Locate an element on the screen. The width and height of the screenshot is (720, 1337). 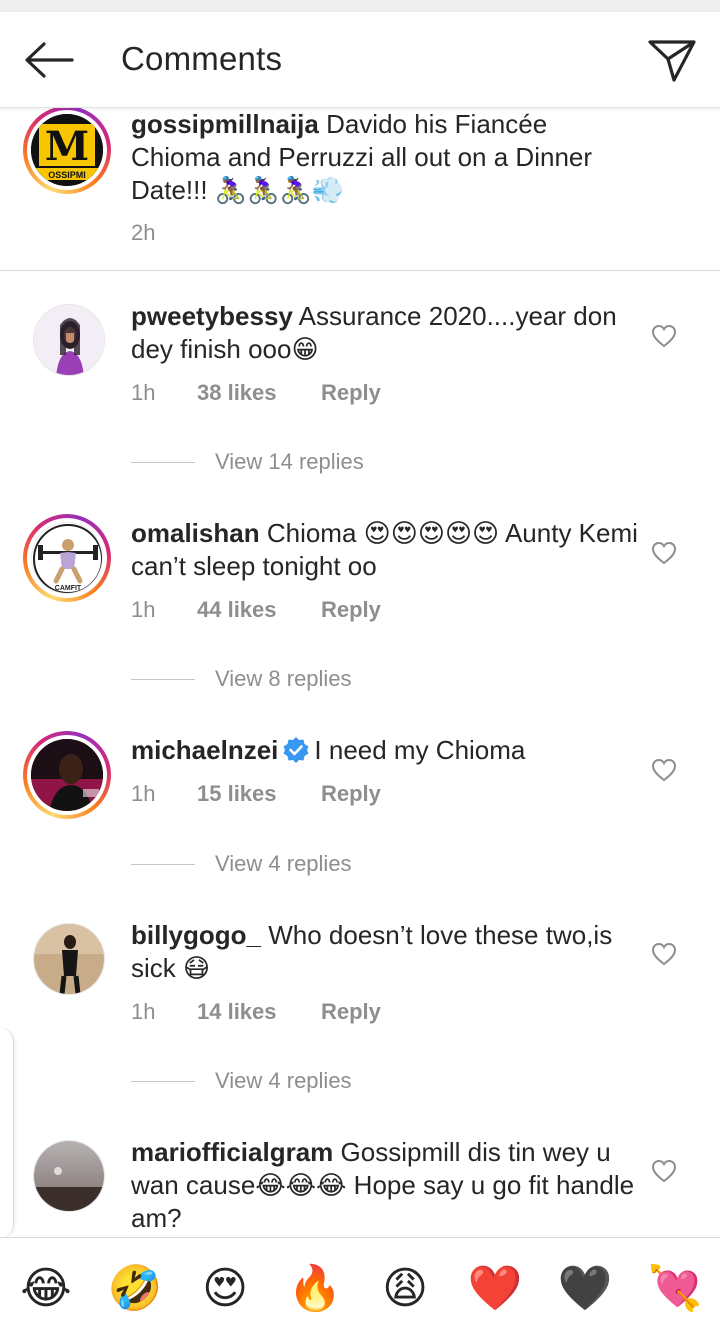
emoji-black-heart-button: 🖤 is located at coordinates (585, 1288).